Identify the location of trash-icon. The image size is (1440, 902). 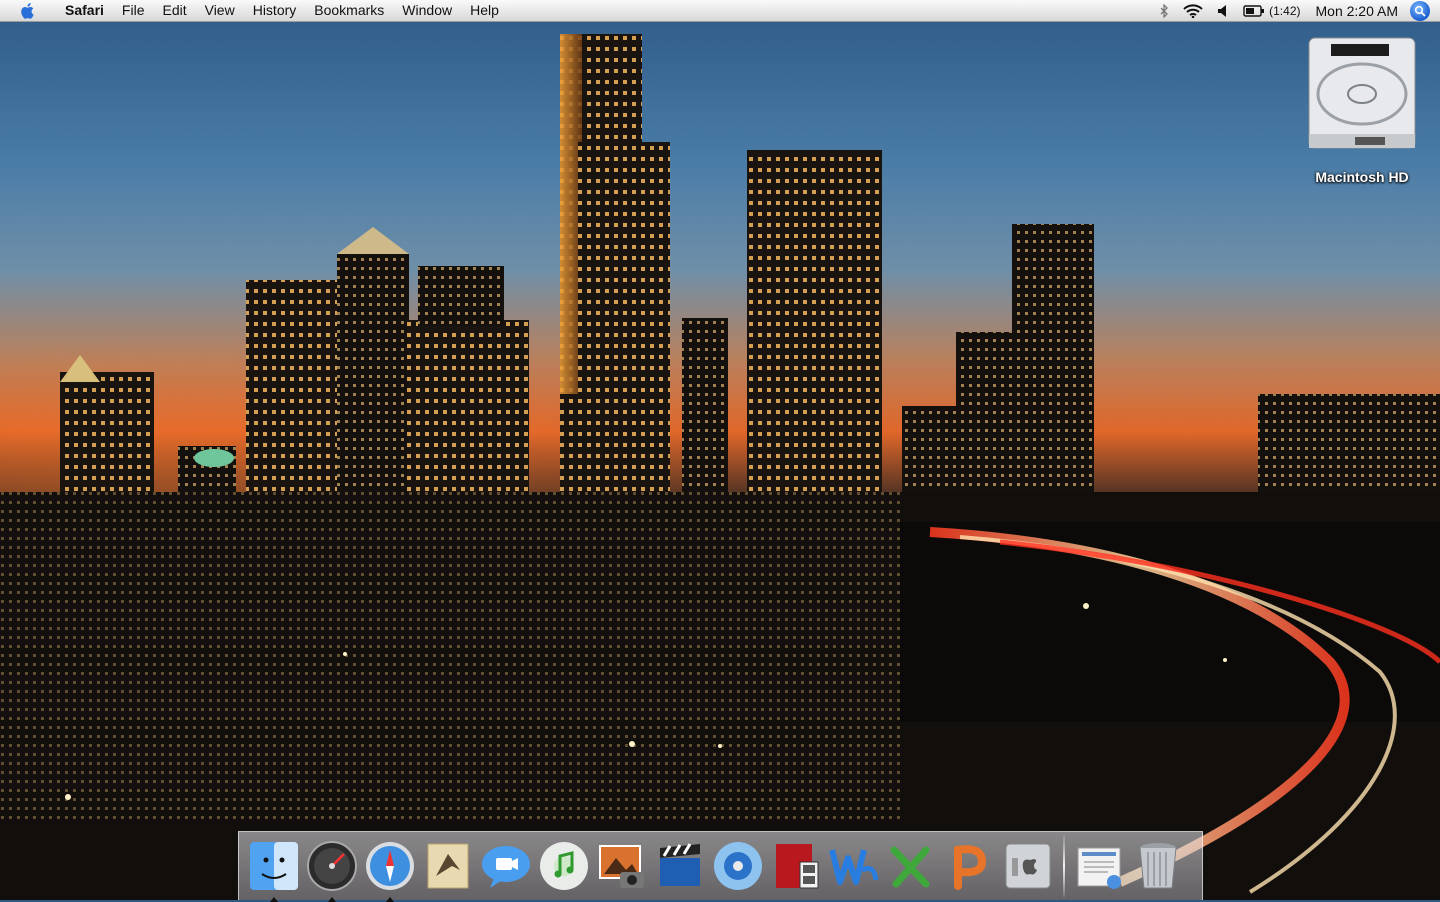
(1158, 866).